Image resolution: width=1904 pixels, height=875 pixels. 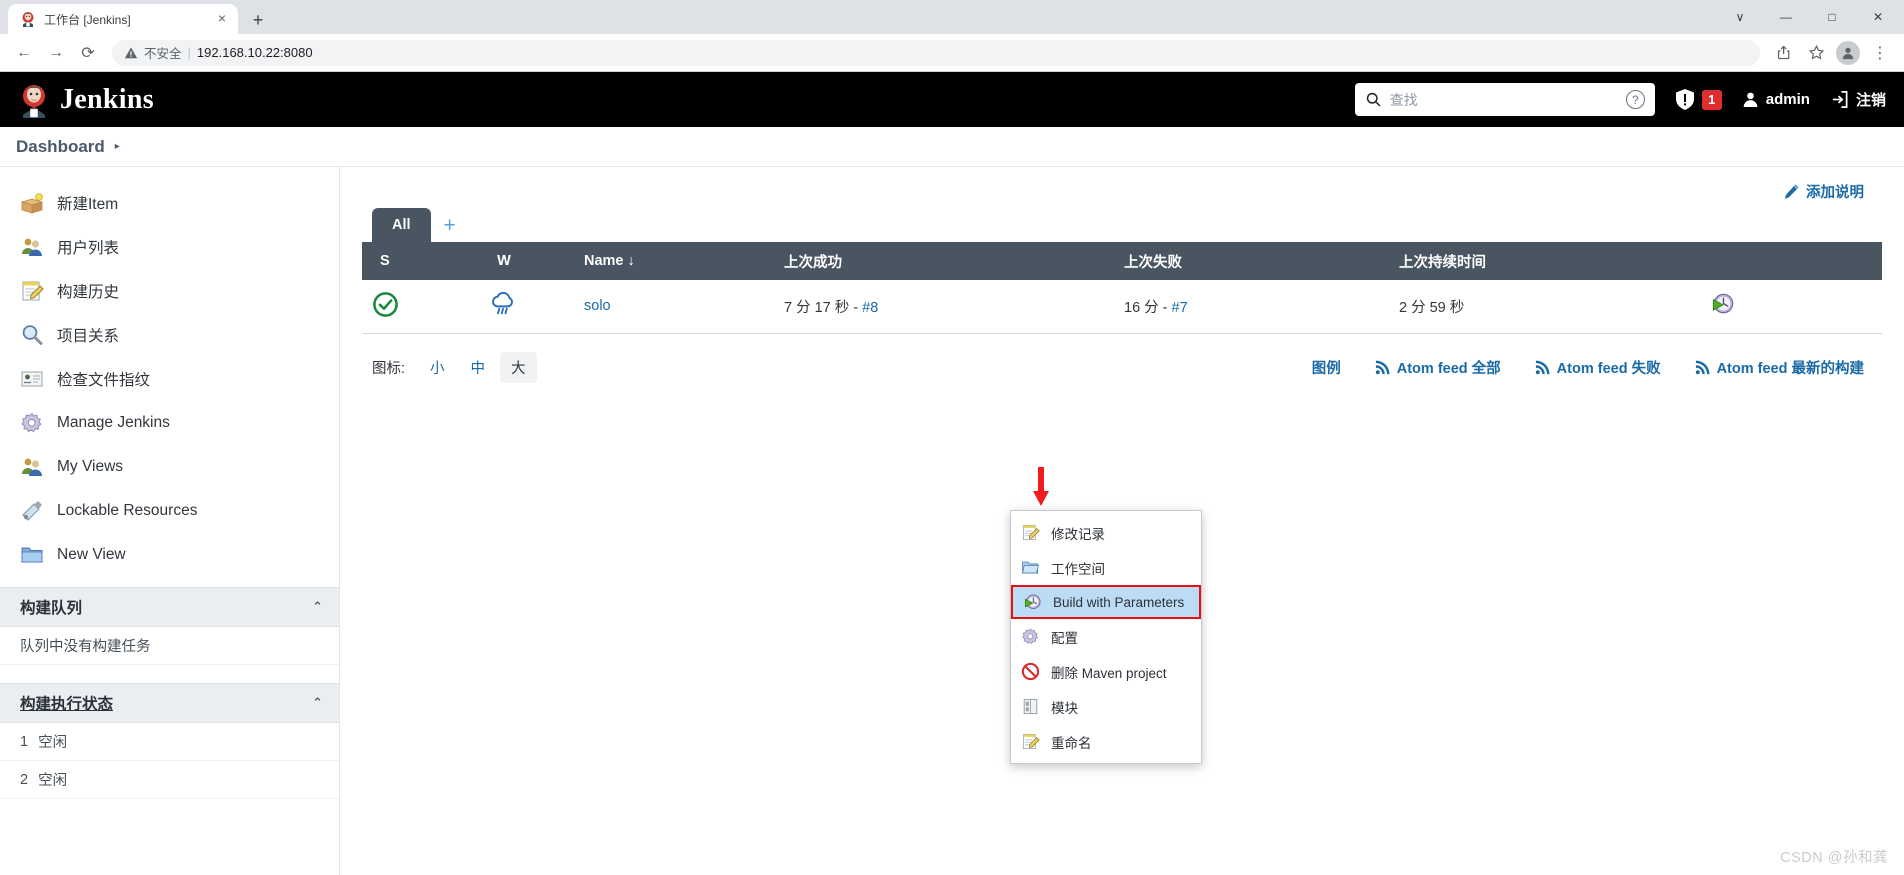 What do you see at coordinates (1832, 17) in the screenshot?
I see `window-maximize-button: □` at bounding box center [1832, 17].